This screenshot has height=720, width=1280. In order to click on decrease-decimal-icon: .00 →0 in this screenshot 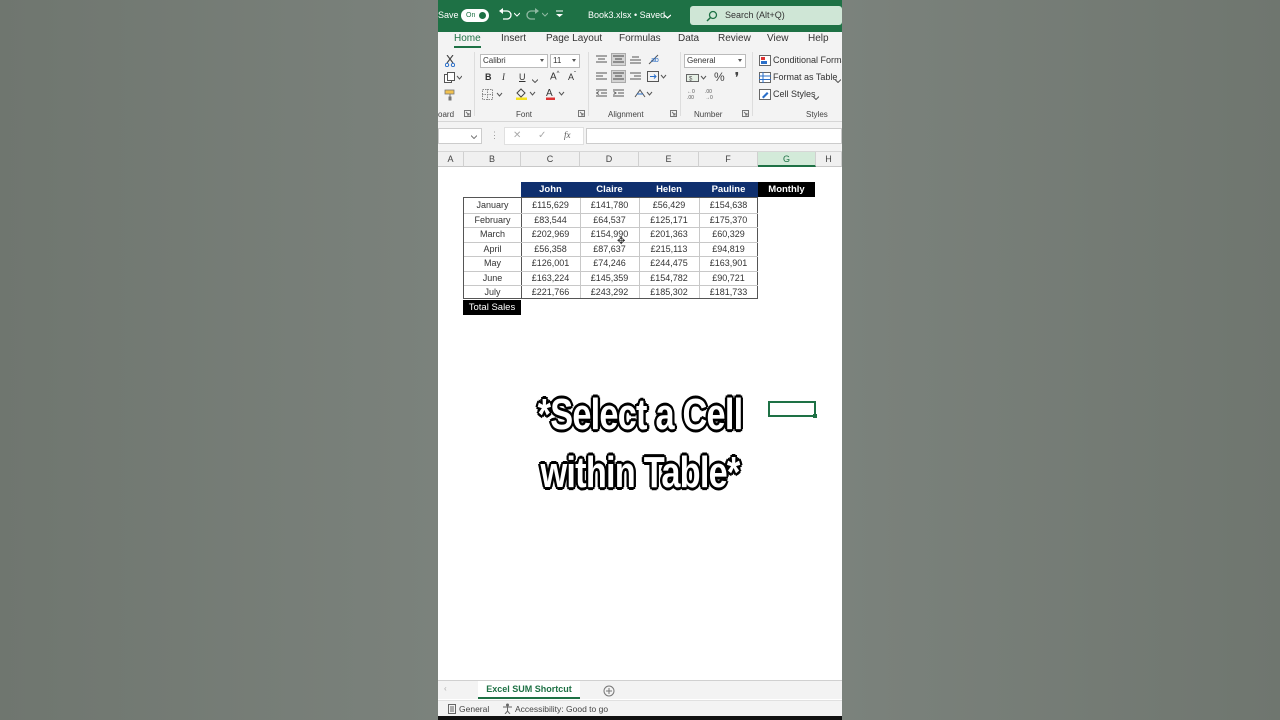, I will do `click(712, 95)`.